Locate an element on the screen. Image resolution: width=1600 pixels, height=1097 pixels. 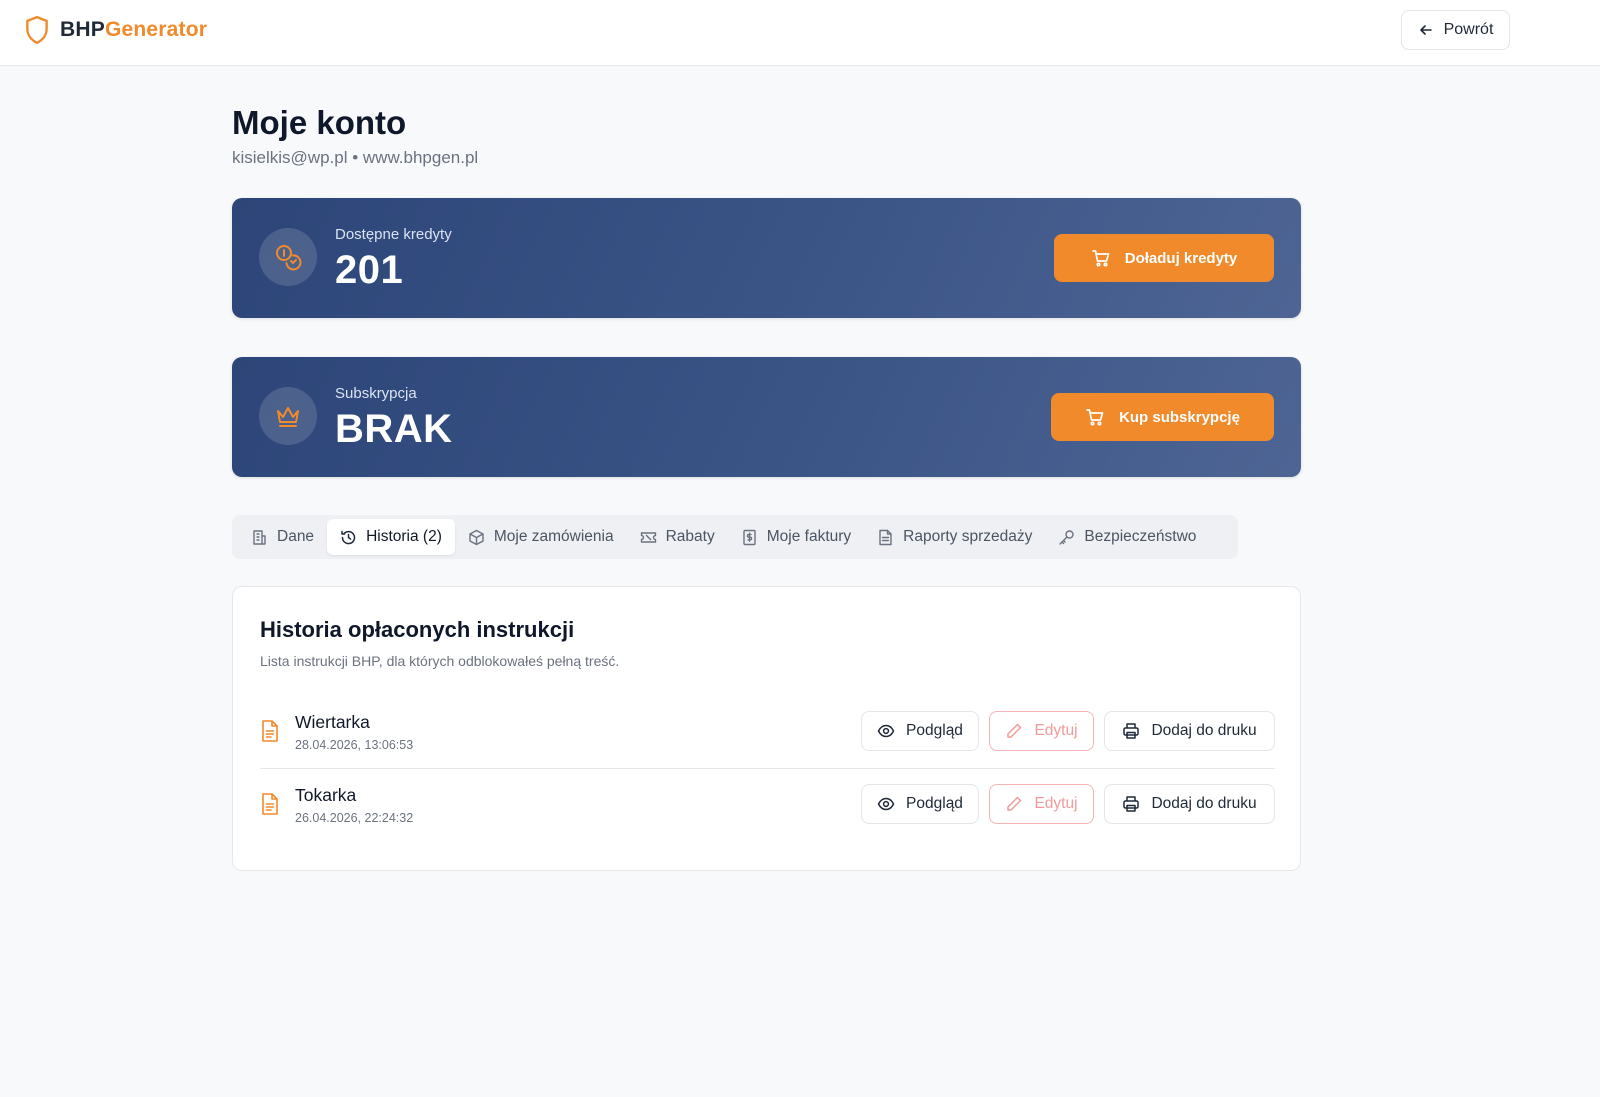
tab-moje-zamowienia: Moje zamówienia is located at coordinates (541, 537).